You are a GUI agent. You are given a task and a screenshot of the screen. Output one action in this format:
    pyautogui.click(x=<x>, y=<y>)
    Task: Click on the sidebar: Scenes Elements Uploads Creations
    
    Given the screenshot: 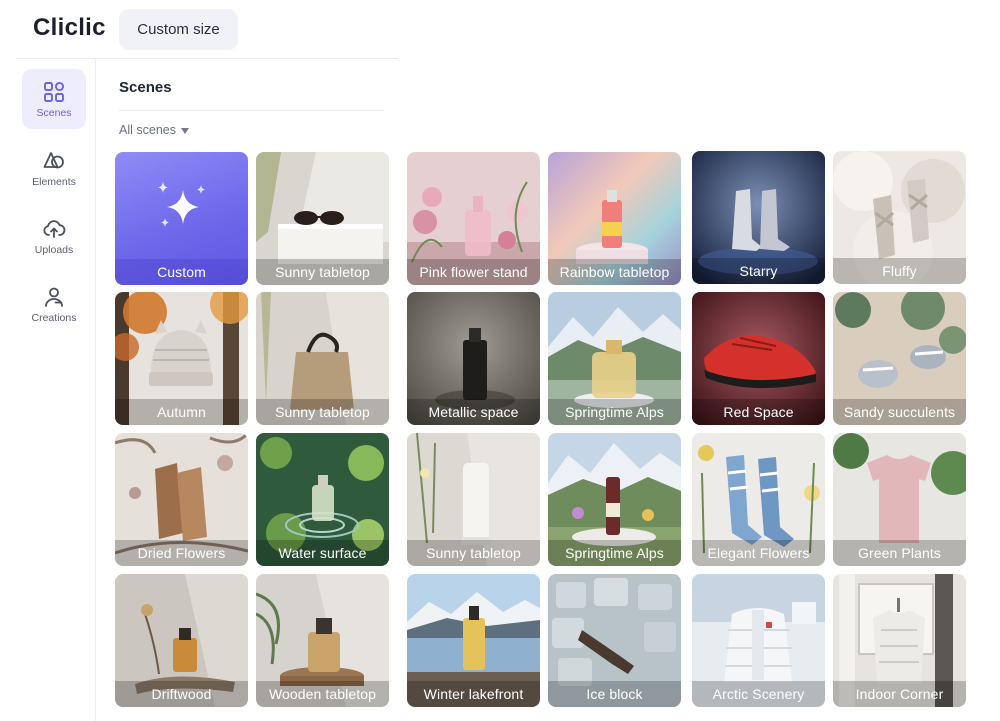 What is the action you would take?
    pyautogui.click(x=56, y=390)
    